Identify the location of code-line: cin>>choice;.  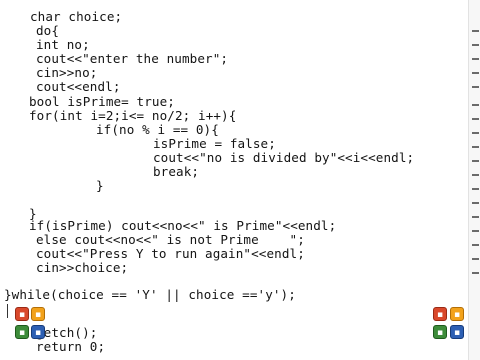
(82, 268).